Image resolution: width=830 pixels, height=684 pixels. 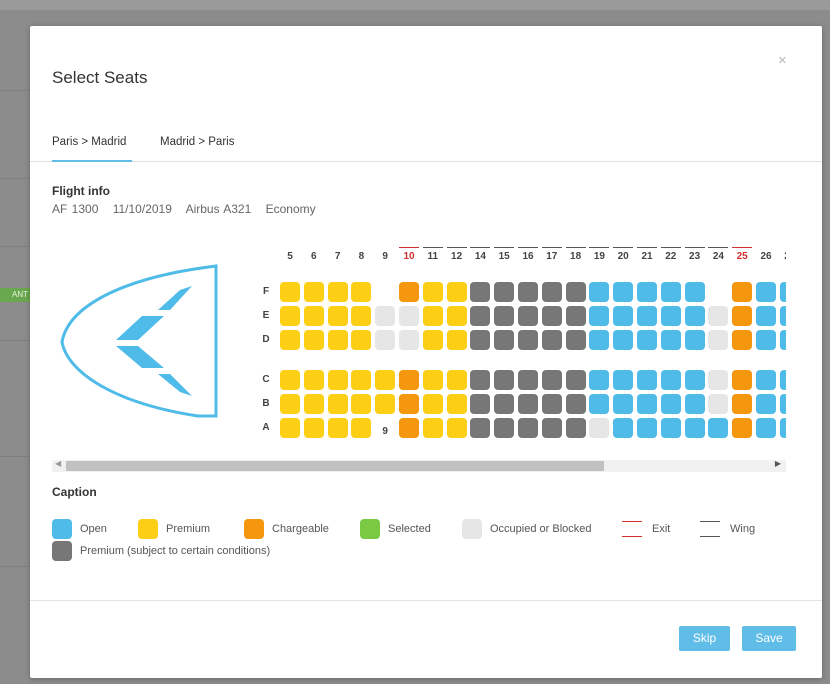 I want to click on scroll-left-arrow-icon: ◀, so click(x=58, y=463).